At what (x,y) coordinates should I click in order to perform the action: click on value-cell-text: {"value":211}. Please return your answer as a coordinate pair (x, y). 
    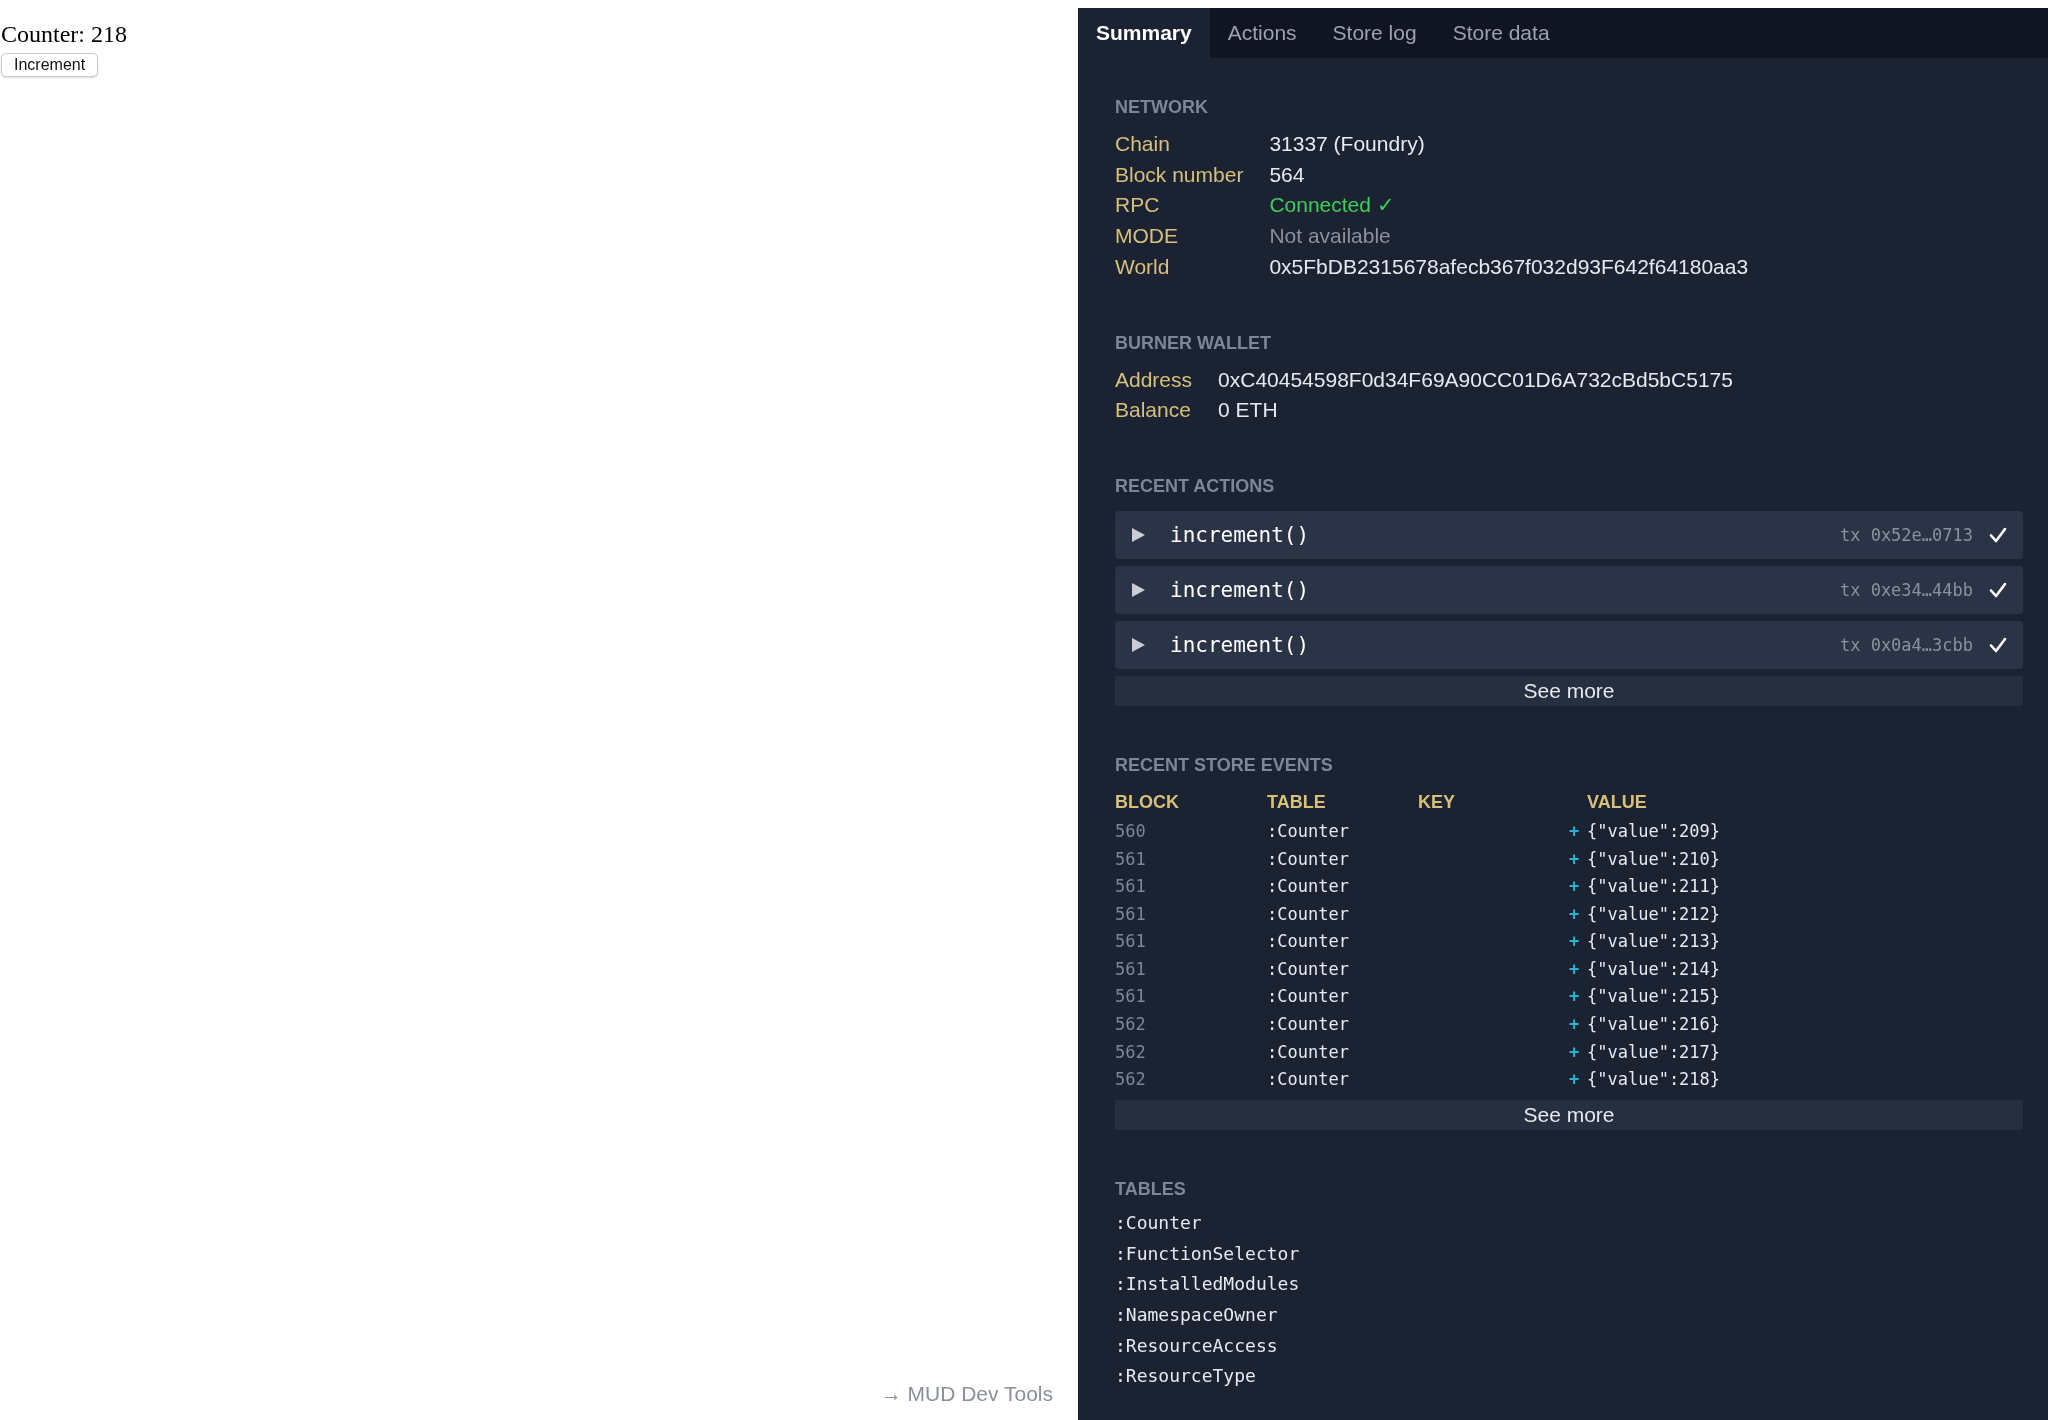
    Looking at the image, I should click on (1654, 887).